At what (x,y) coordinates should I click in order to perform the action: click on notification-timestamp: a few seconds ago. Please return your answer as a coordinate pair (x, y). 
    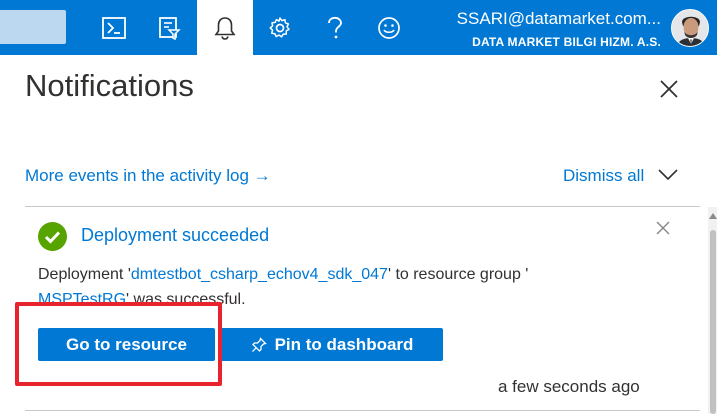
    Looking at the image, I should click on (569, 386).